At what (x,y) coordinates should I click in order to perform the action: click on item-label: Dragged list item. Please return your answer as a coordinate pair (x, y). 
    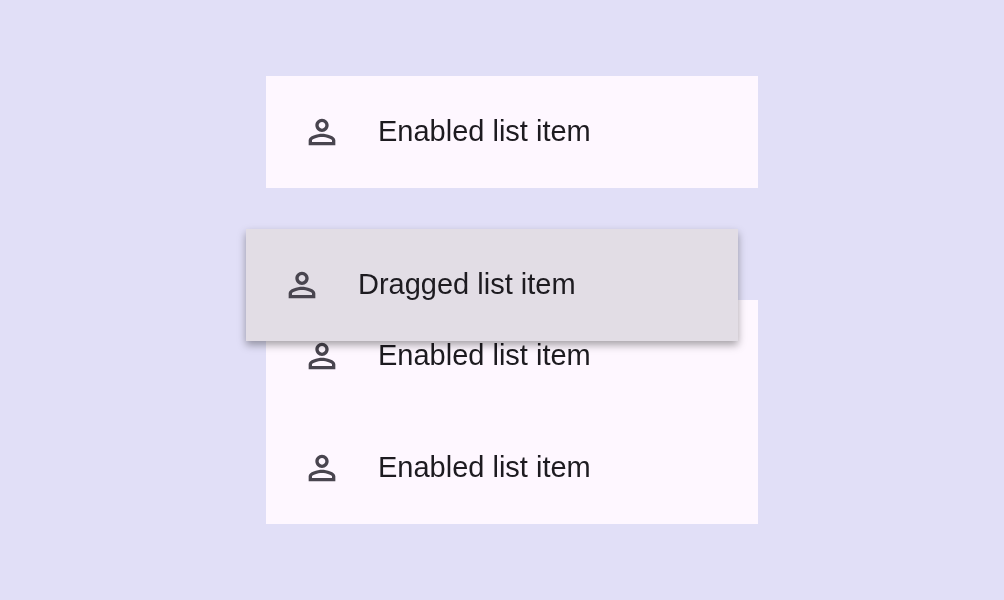
    Looking at the image, I should click on (467, 285).